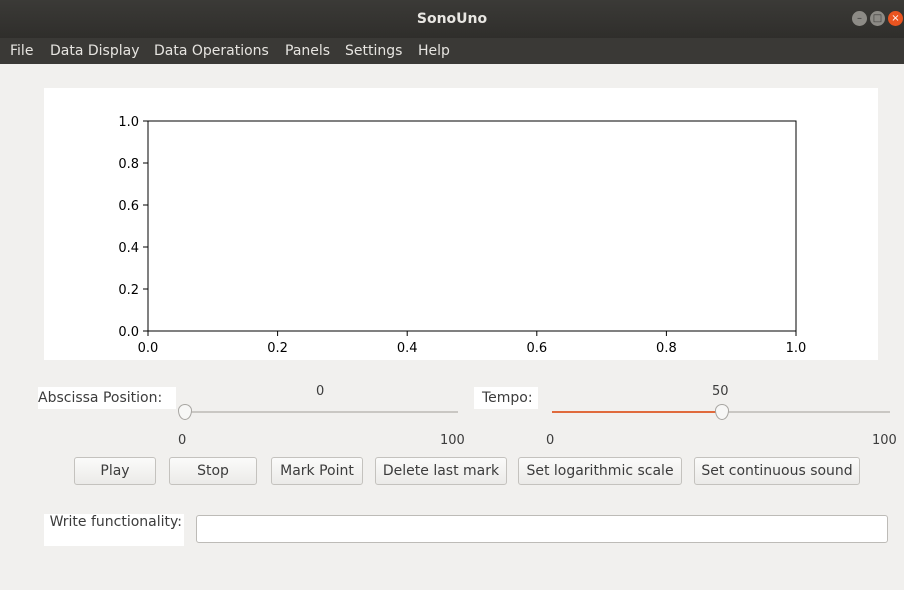 The image size is (904, 590). I want to click on stop-button: Stop, so click(213, 471).